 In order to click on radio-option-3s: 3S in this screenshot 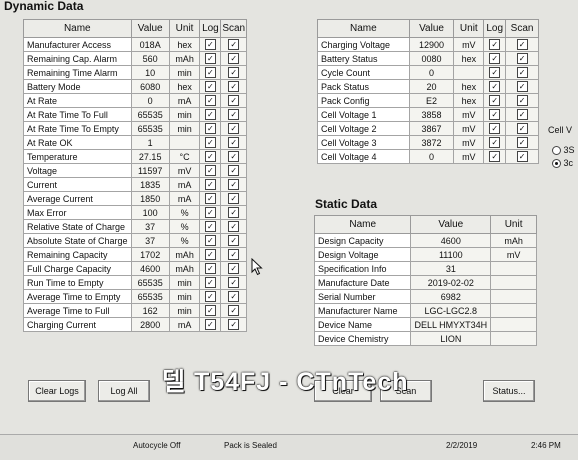, I will do `click(563, 150)`.